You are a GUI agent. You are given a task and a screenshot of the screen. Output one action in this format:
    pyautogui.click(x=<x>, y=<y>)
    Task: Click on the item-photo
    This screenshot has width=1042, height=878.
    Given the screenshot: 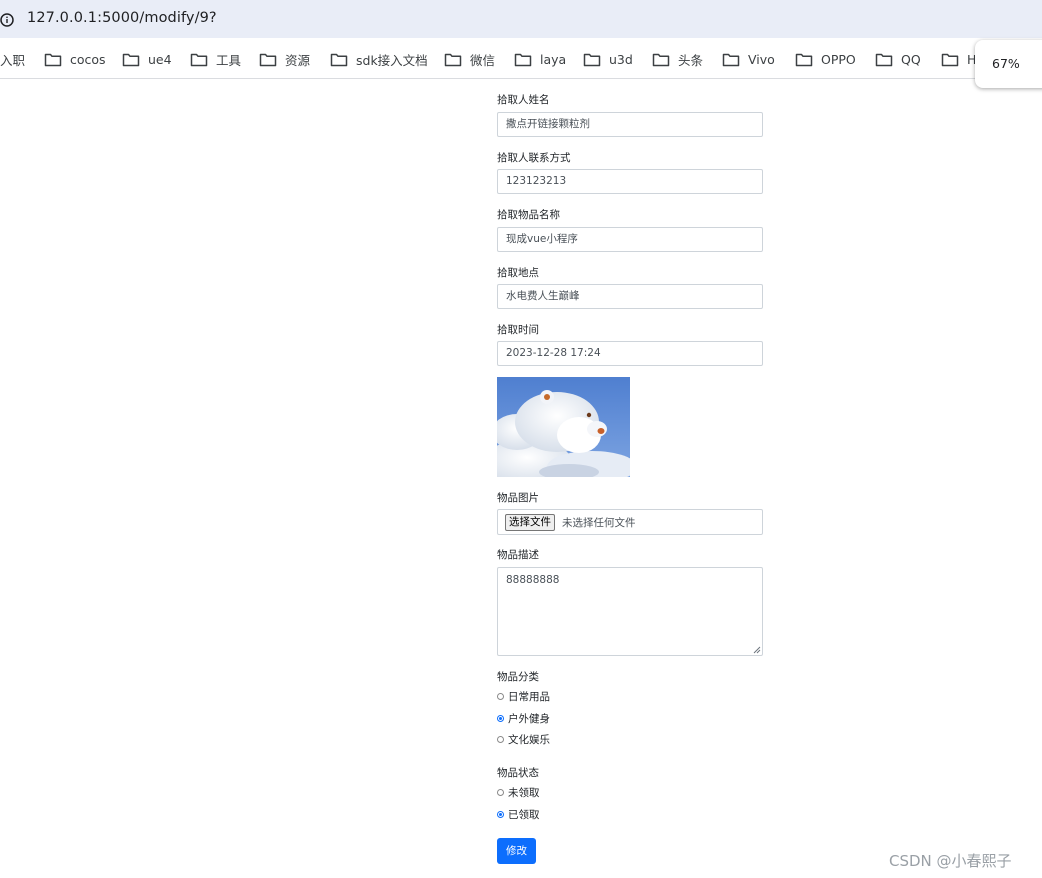 What is the action you would take?
    pyautogui.click(x=563, y=427)
    